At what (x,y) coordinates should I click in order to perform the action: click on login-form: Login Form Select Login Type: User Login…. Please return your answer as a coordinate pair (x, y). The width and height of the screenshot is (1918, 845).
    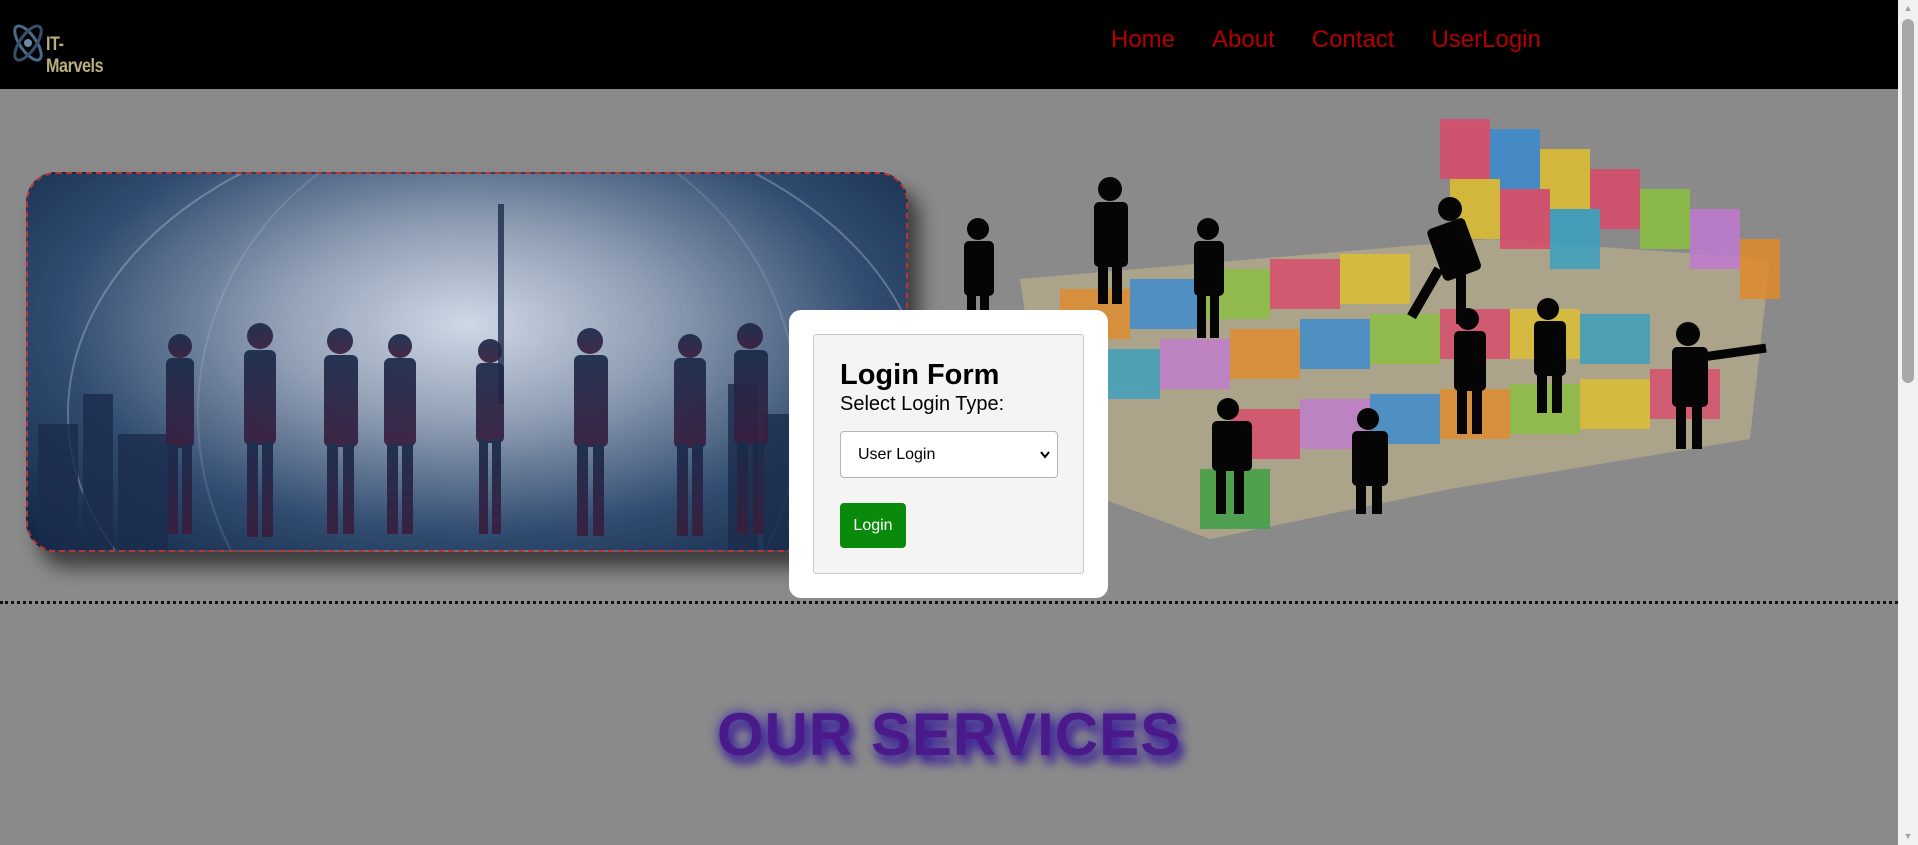
    Looking at the image, I should click on (948, 454).